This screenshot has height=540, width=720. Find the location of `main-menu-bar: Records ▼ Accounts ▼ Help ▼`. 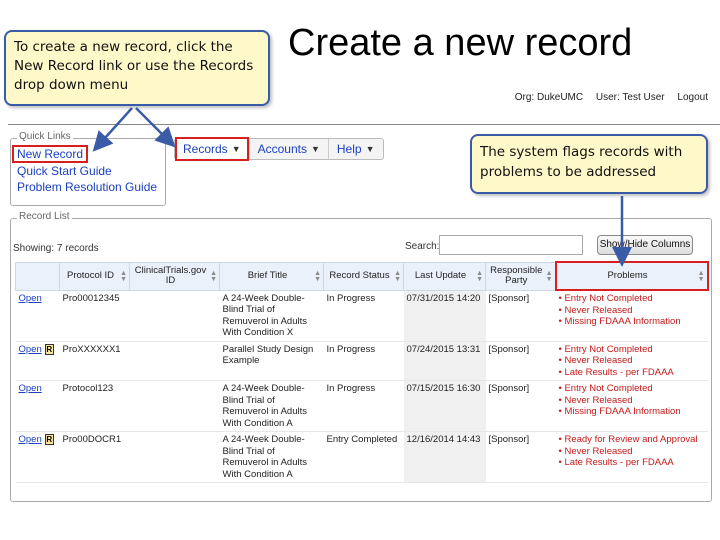

main-menu-bar: Records ▼ Accounts ▼ Help ▼ is located at coordinates (279, 149).